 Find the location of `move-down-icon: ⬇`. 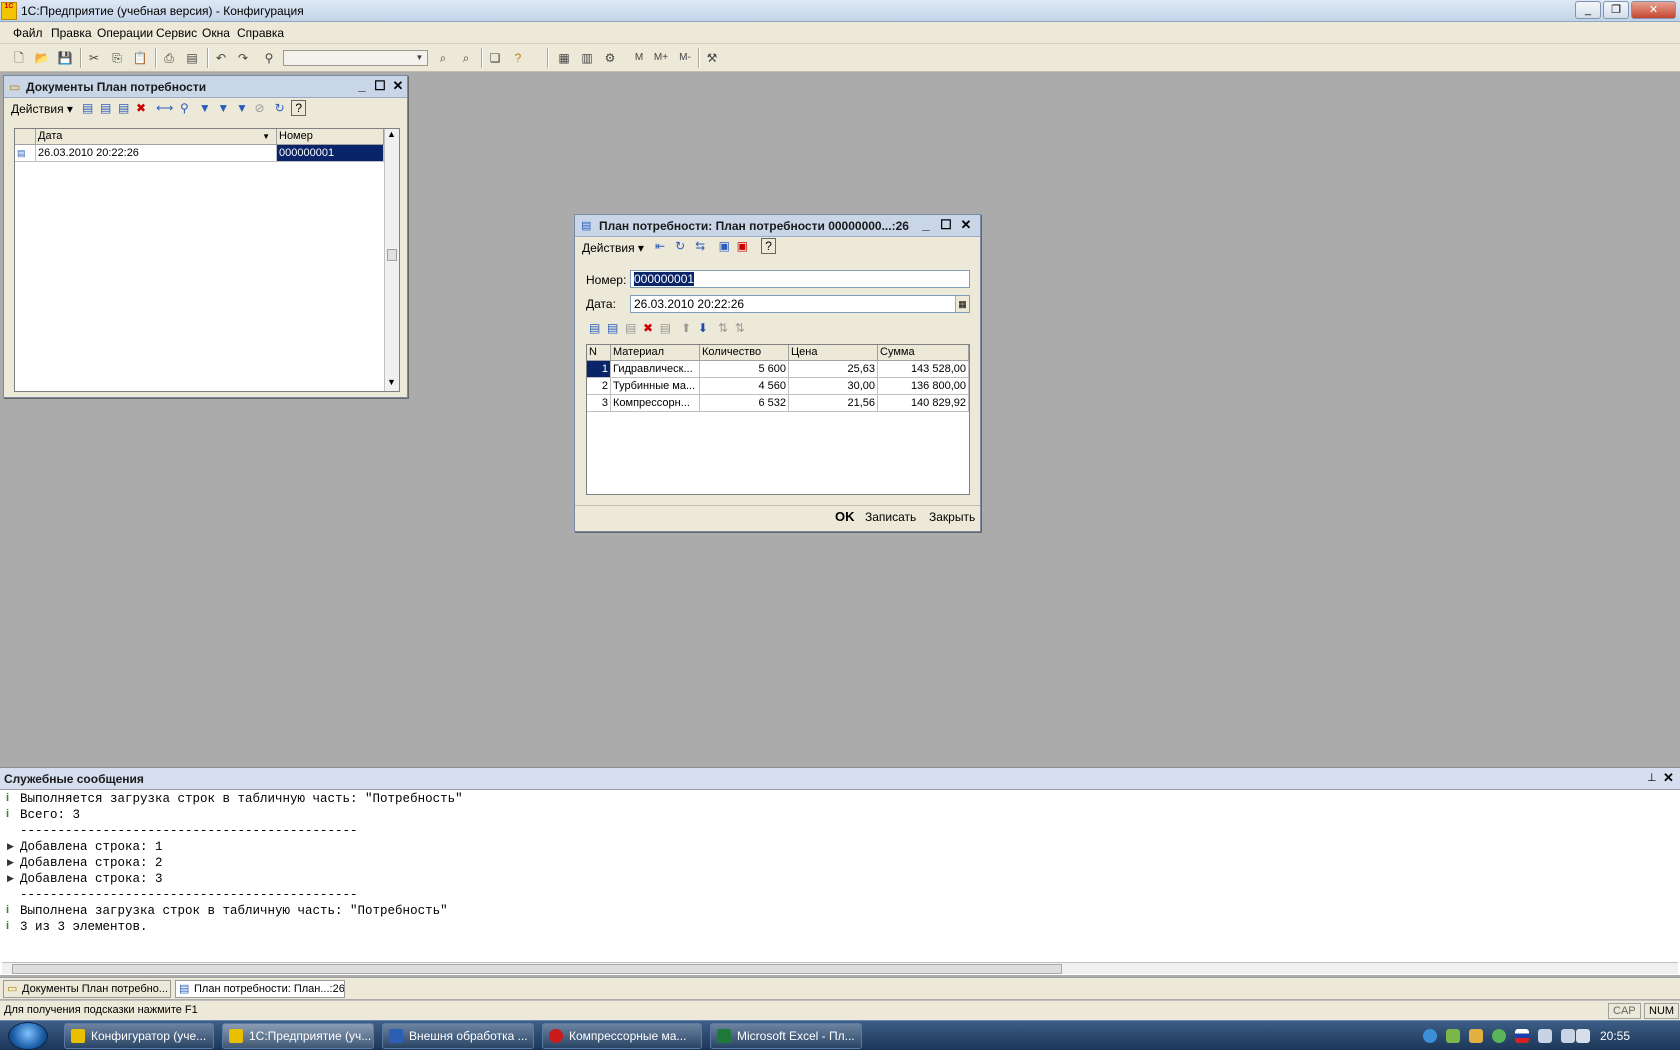

move-down-icon: ⬇ is located at coordinates (703, 328).